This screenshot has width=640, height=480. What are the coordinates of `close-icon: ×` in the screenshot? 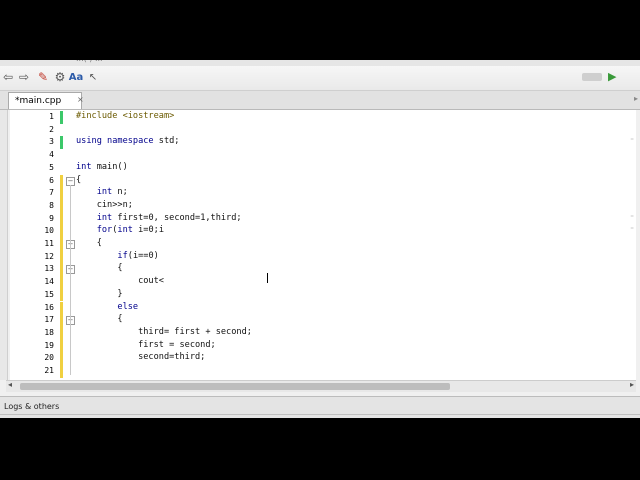 It's located at (80, 100).